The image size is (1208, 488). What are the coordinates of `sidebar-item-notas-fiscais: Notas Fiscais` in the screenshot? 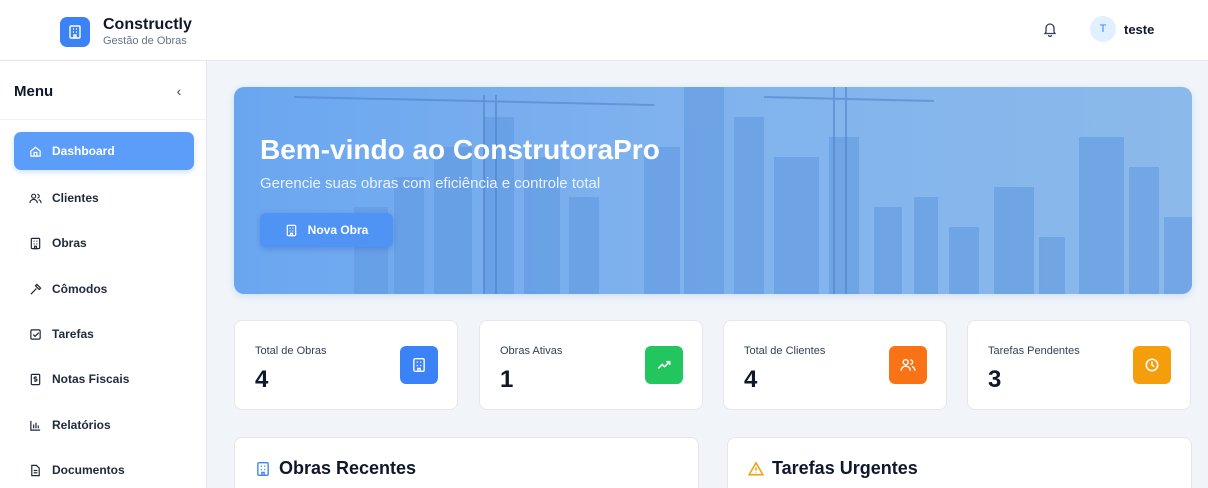 It's located at (104, 379).